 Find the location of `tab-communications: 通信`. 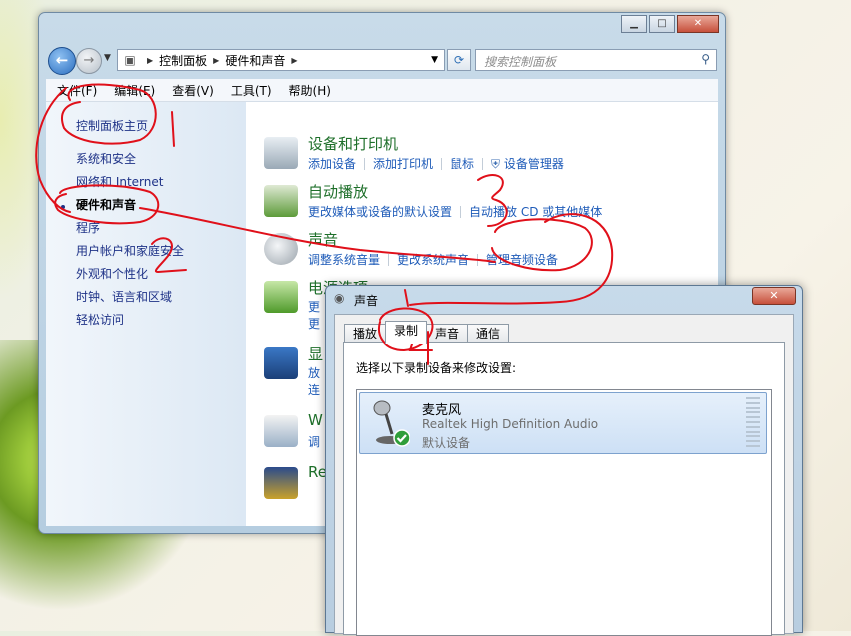

tab-communications: 通信 is located at coordinates (488, 333).